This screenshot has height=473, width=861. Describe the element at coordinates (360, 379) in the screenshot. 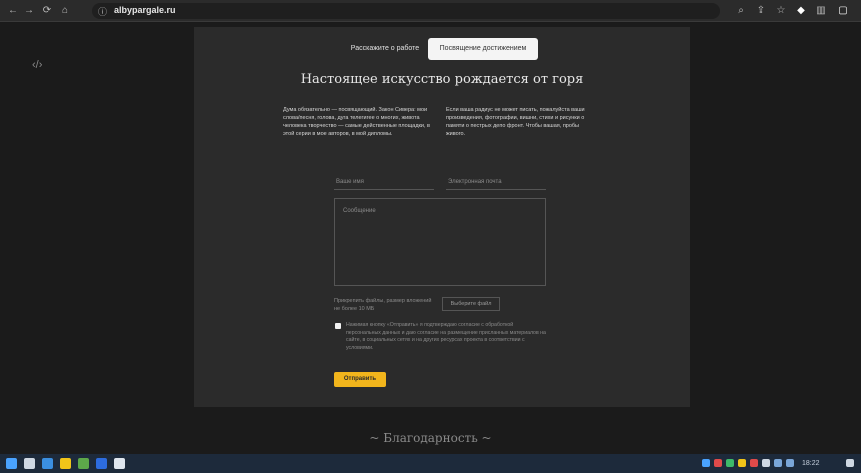

I see `submit-button: Отправить` at that location.